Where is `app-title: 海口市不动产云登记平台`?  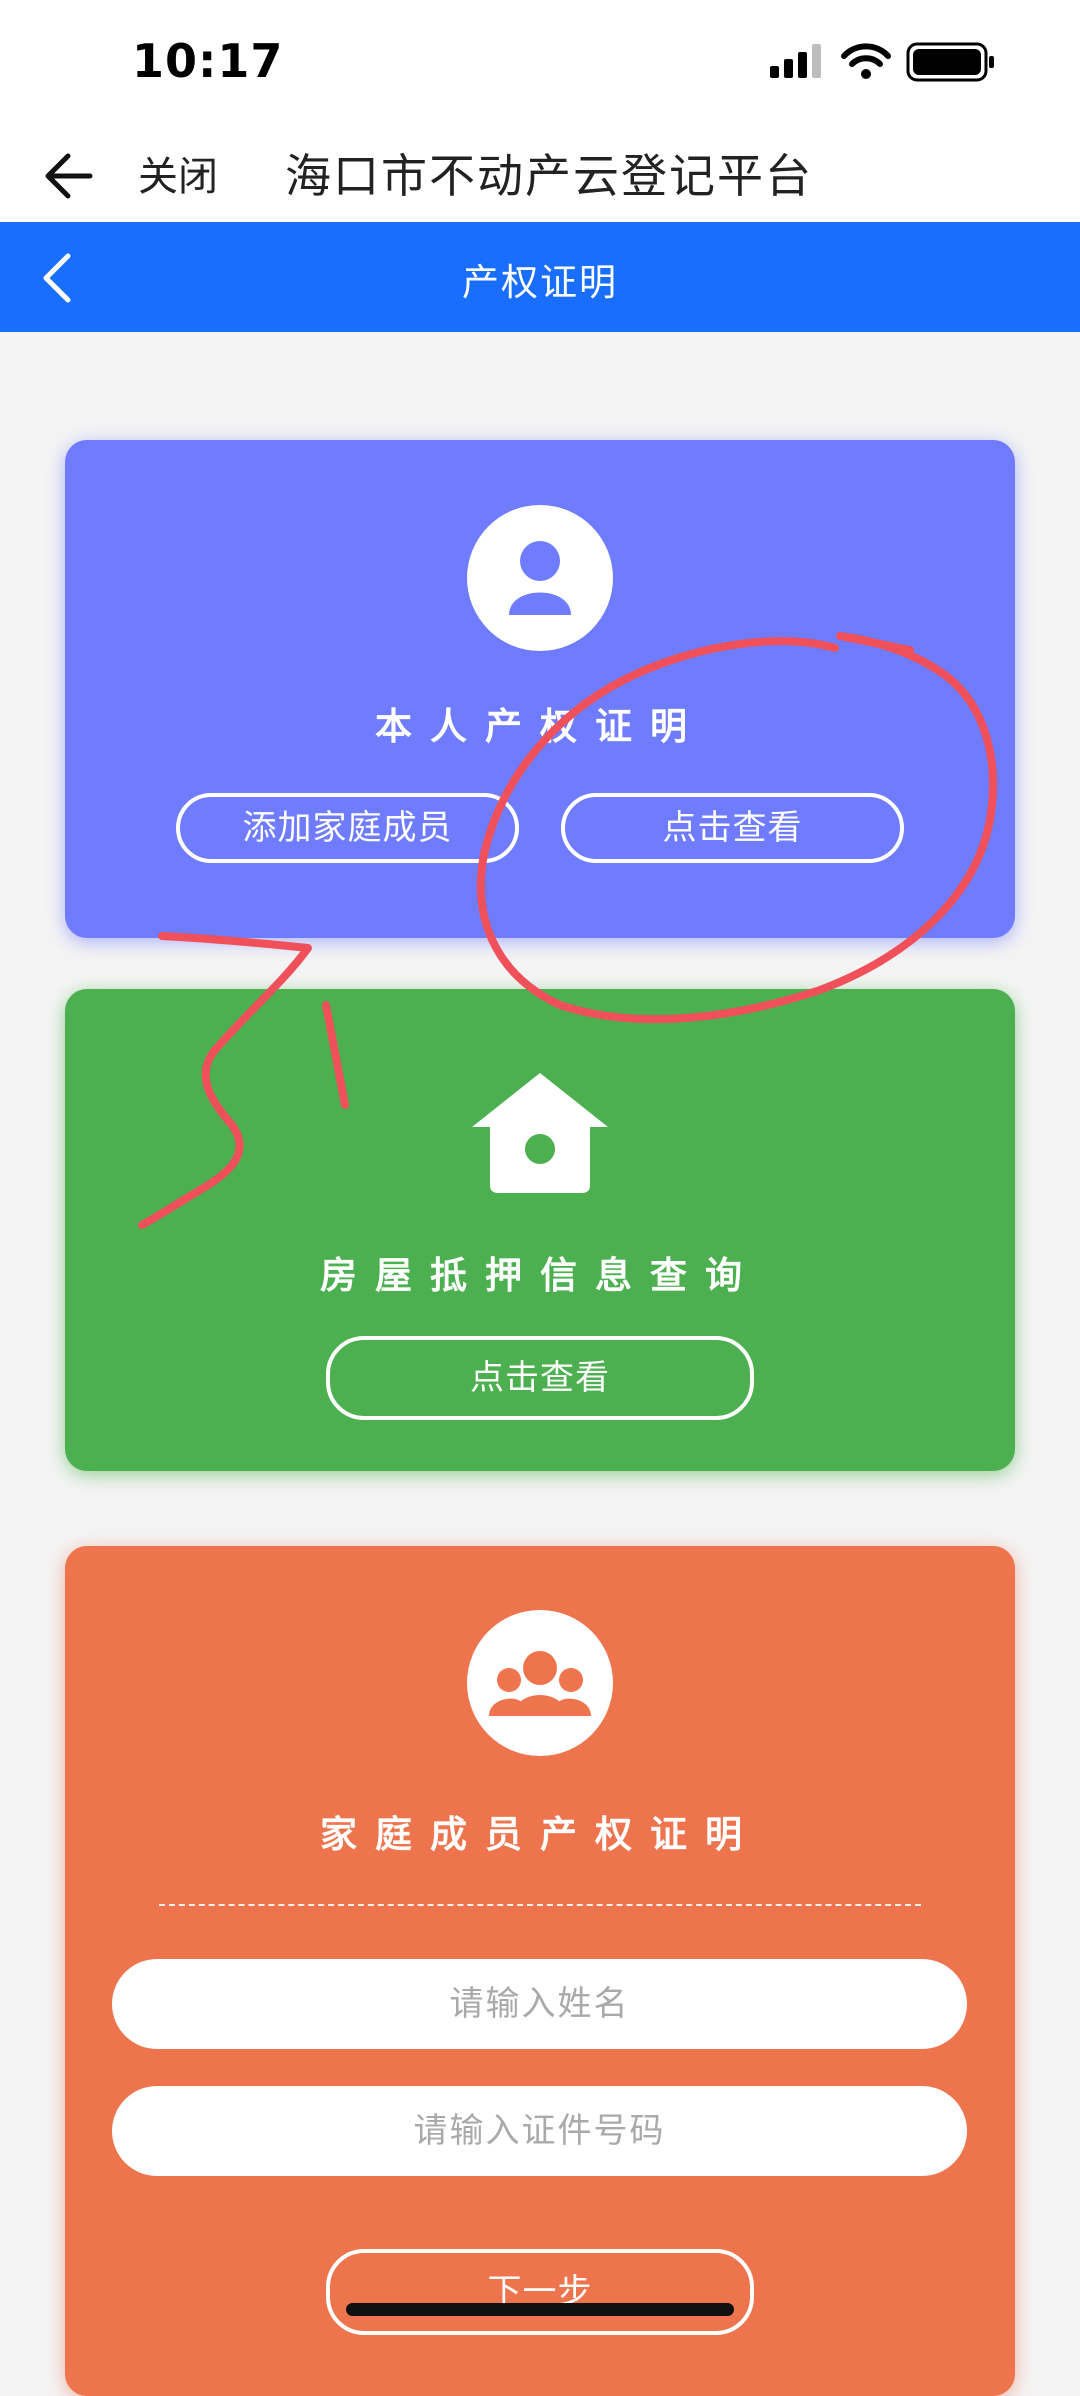
app-title: 海口市不动产云登记平台 is located at coordinates (549, 176).